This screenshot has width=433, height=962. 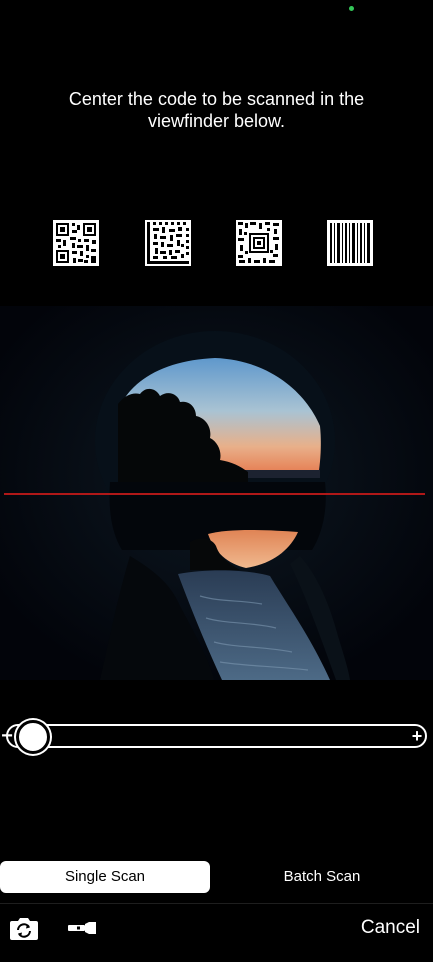 I want to click on toolbar-divider, so click(x=216, y=903).